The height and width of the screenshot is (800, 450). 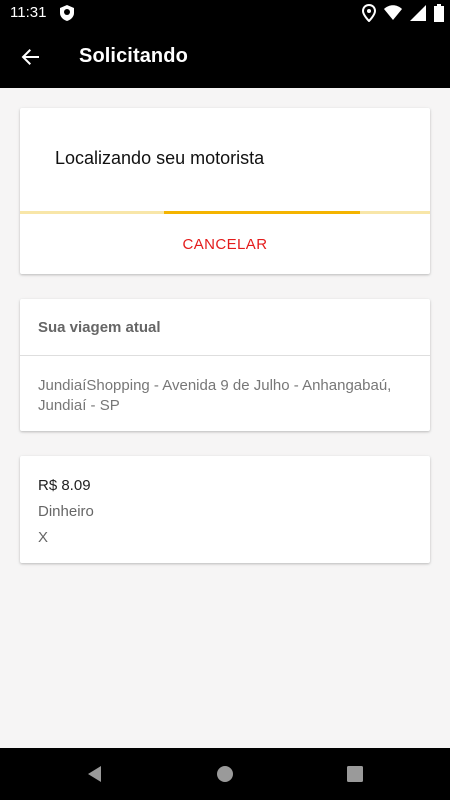 I want to click on arrow-left-icon, so click(x=30, y=57).